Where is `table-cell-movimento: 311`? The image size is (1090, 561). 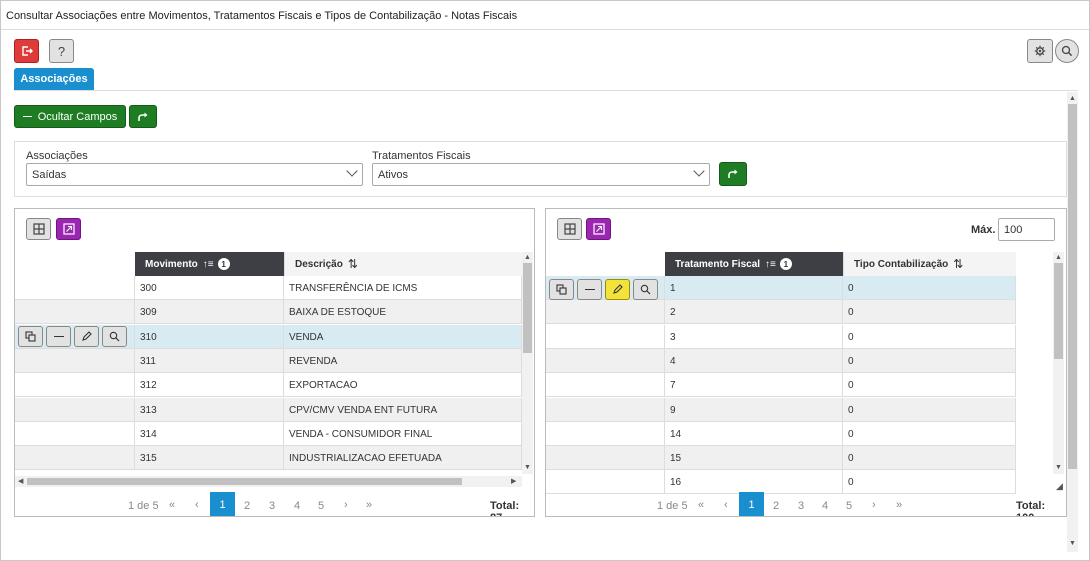
table-cell-movimento: 311 is located at coordinates (209, 360).